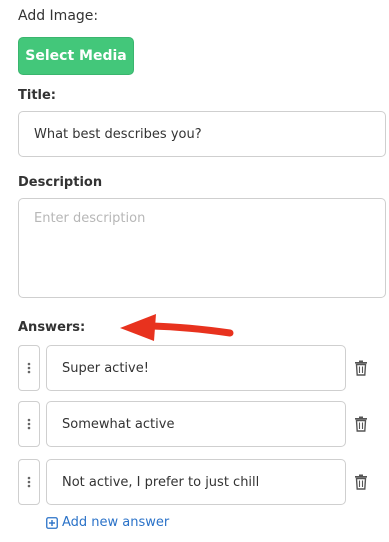  Describe the element at coordinates (58, 16) in the screenshot. I see `add-image-label: Add Image:` at that location.